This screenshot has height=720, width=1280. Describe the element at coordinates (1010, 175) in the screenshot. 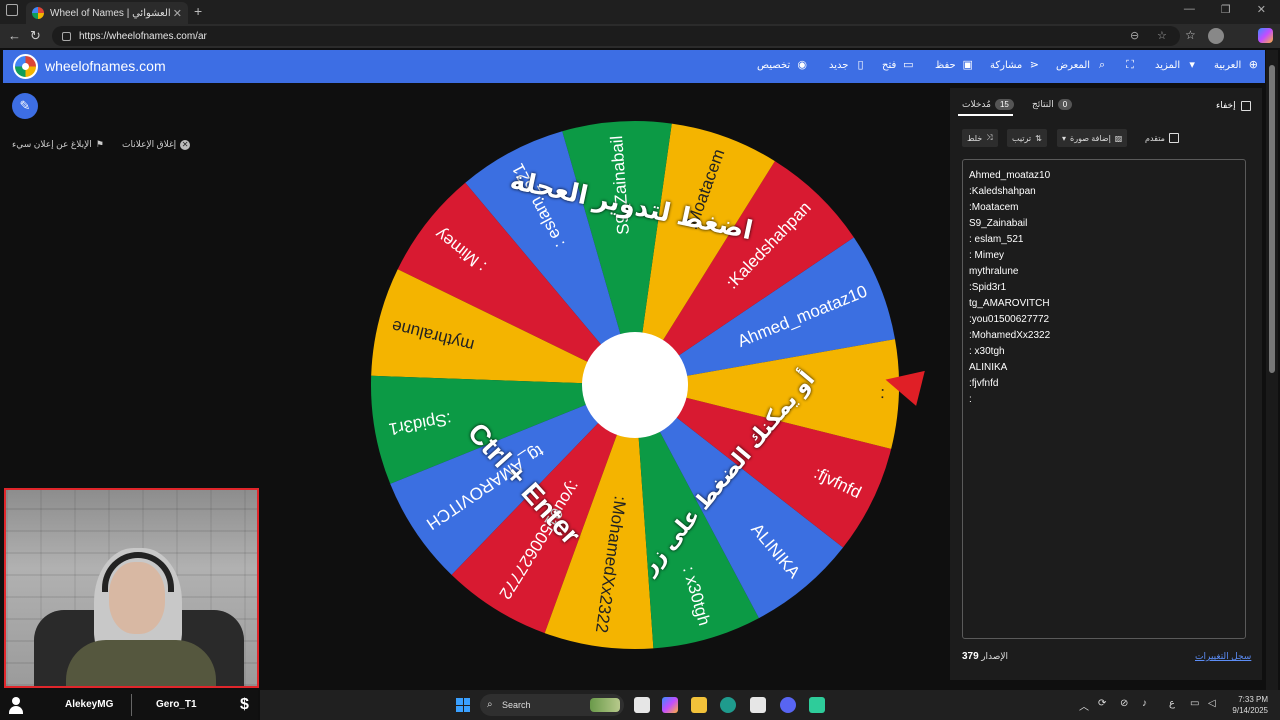

I see `entry-line: Ahmed_moataz10` at that location.